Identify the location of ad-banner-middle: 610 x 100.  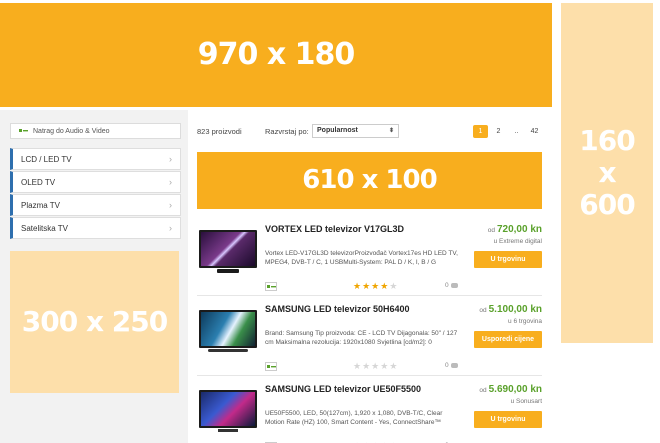
(369, 180).